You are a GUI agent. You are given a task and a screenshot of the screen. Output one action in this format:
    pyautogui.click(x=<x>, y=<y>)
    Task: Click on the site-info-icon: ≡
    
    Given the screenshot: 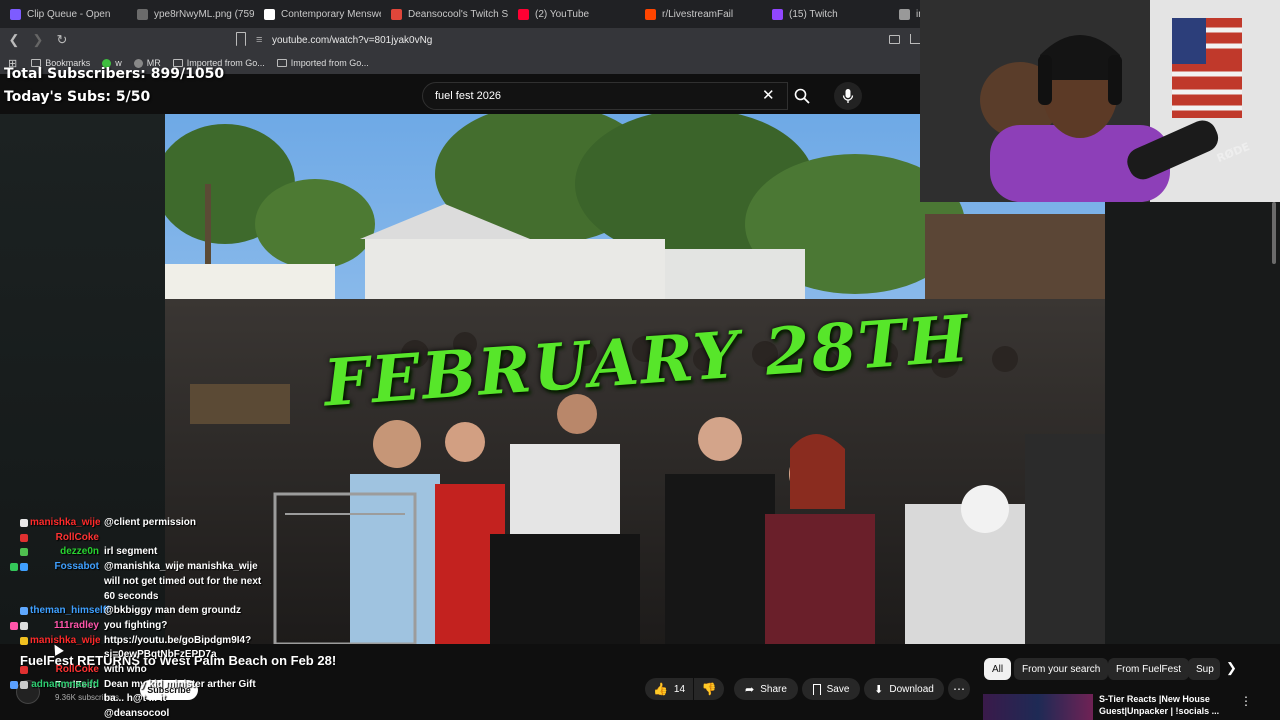 What is the action you would take?
    pyautogui.click(x=264, y=40)
    